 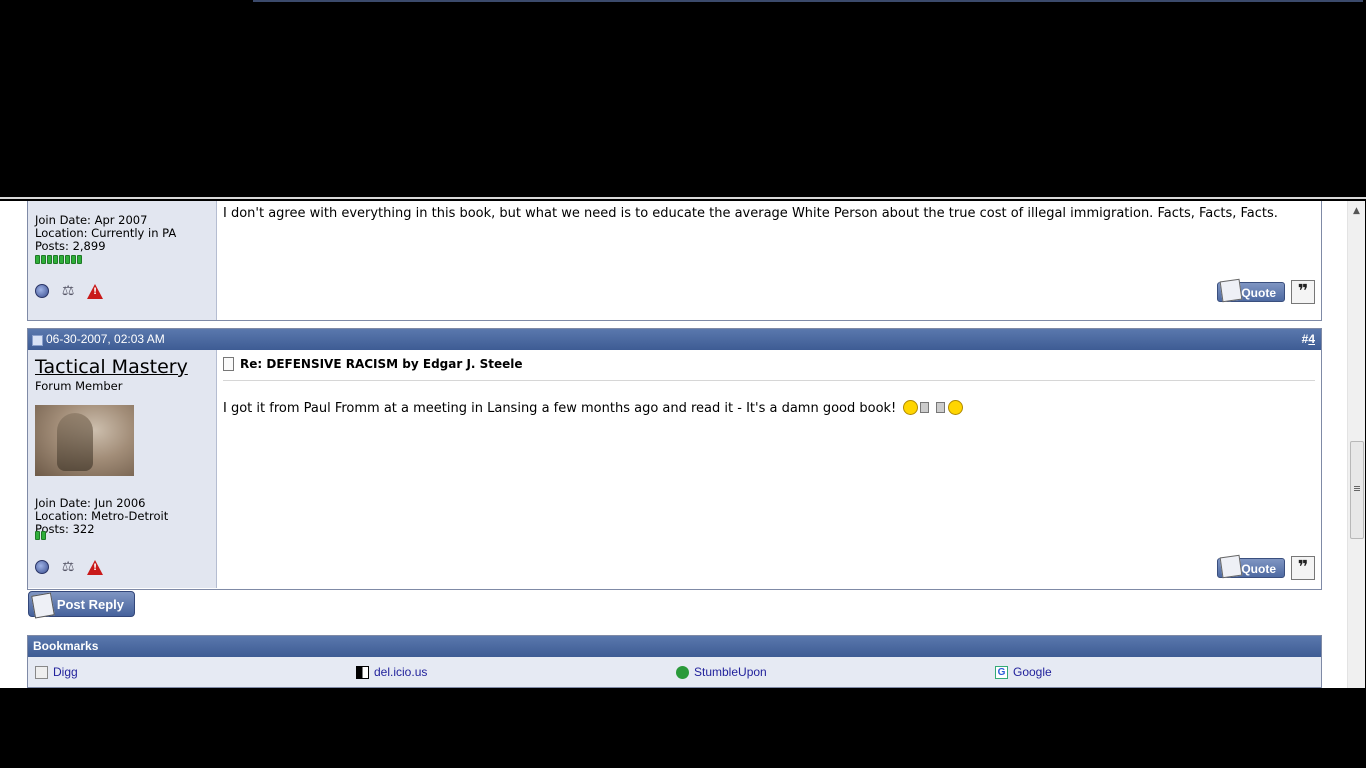 I want to click on bookmark-delicious: del.icio.us, so click(x=391, y=672).